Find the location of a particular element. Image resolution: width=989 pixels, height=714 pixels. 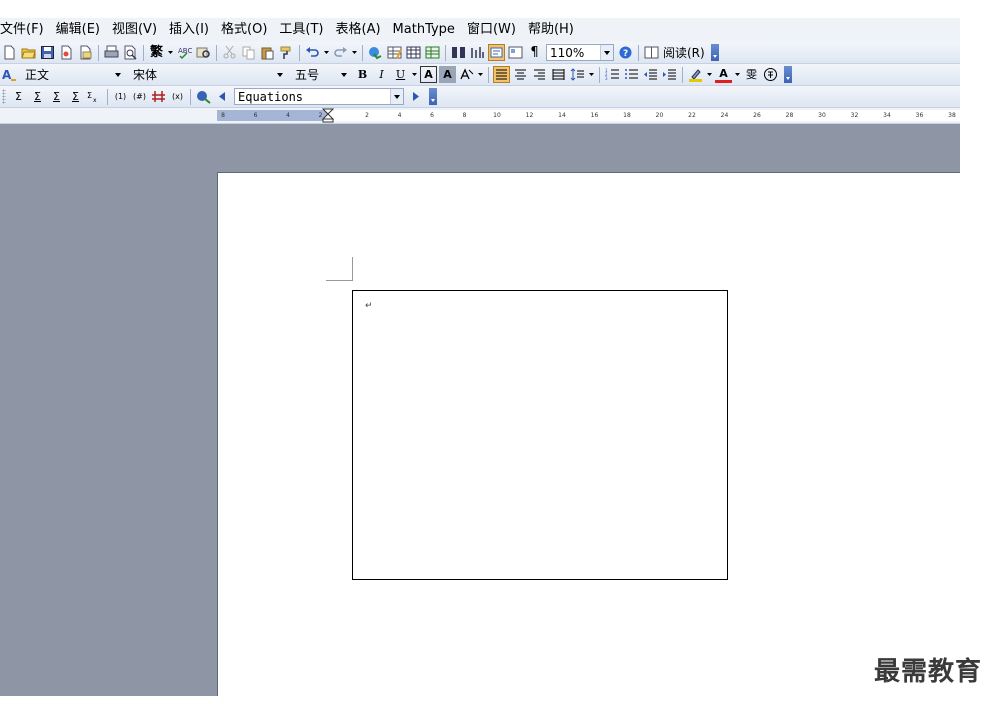

toolbar-separator is located at coordinates (445, 52).